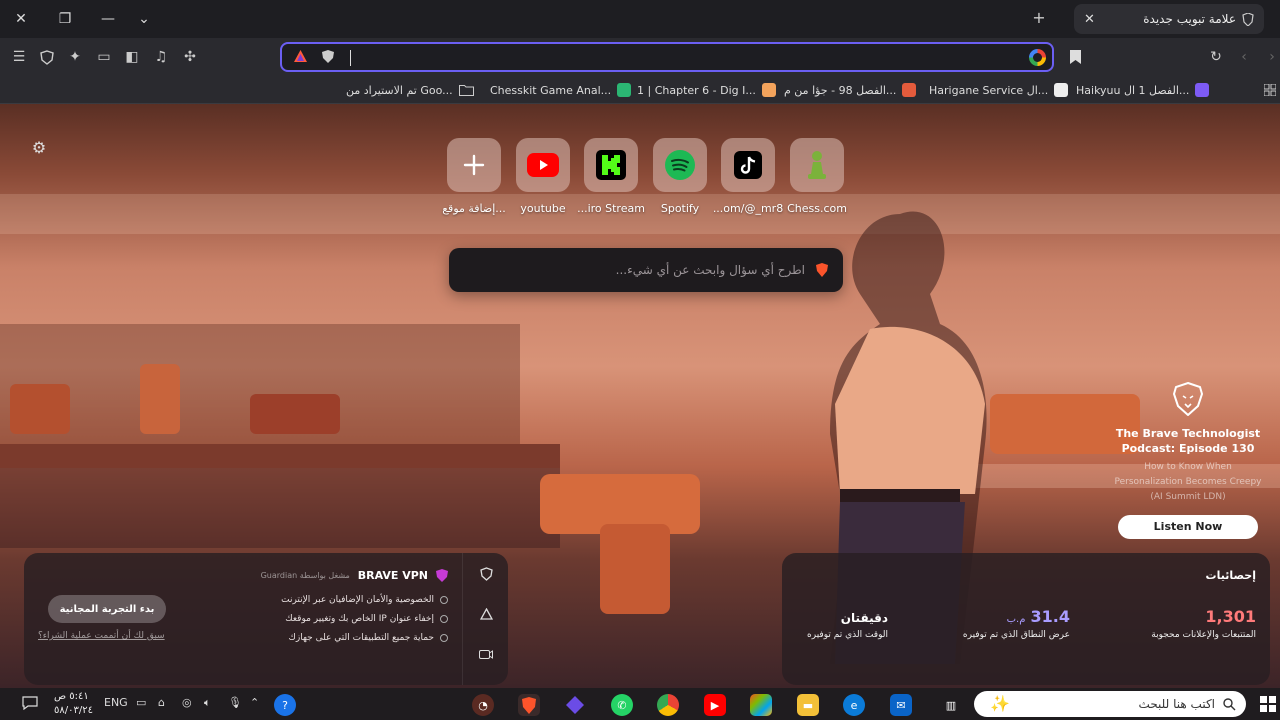 Image resolution: width=1280 pixels, height=720 pixels. What do you see at coordinates (1216, 57) in the screenshot?
I see `reload-icon: ↻` at bounding box center [1216, 57].